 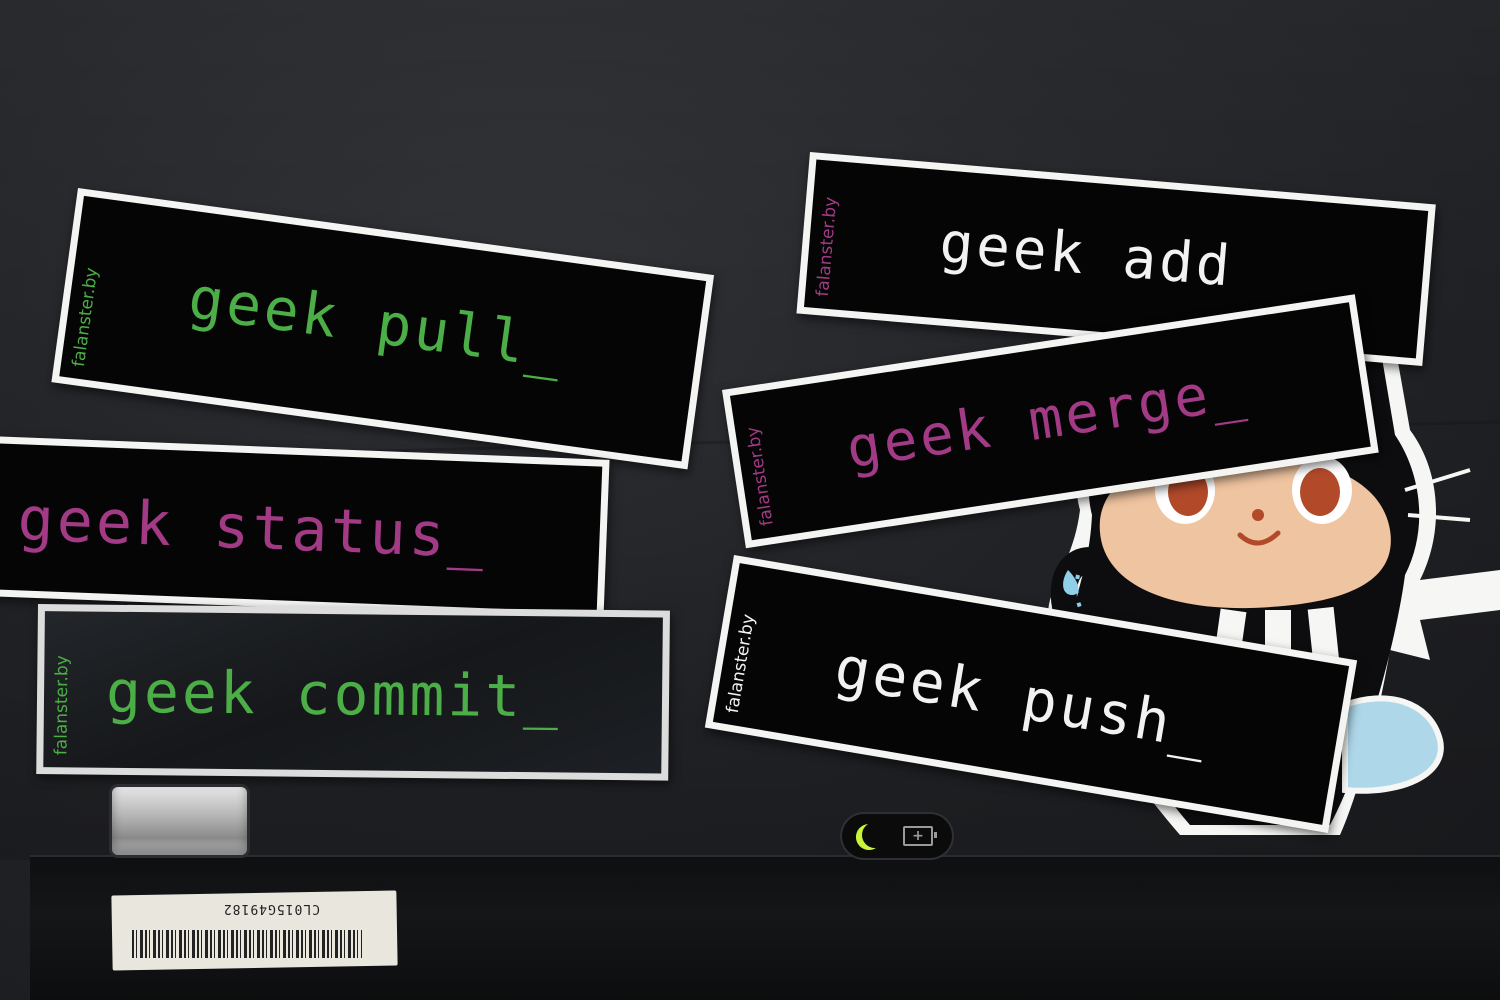 I want to click on sticker-geek-commit: falanster.by geek commit_, so click(x=353, y=692).